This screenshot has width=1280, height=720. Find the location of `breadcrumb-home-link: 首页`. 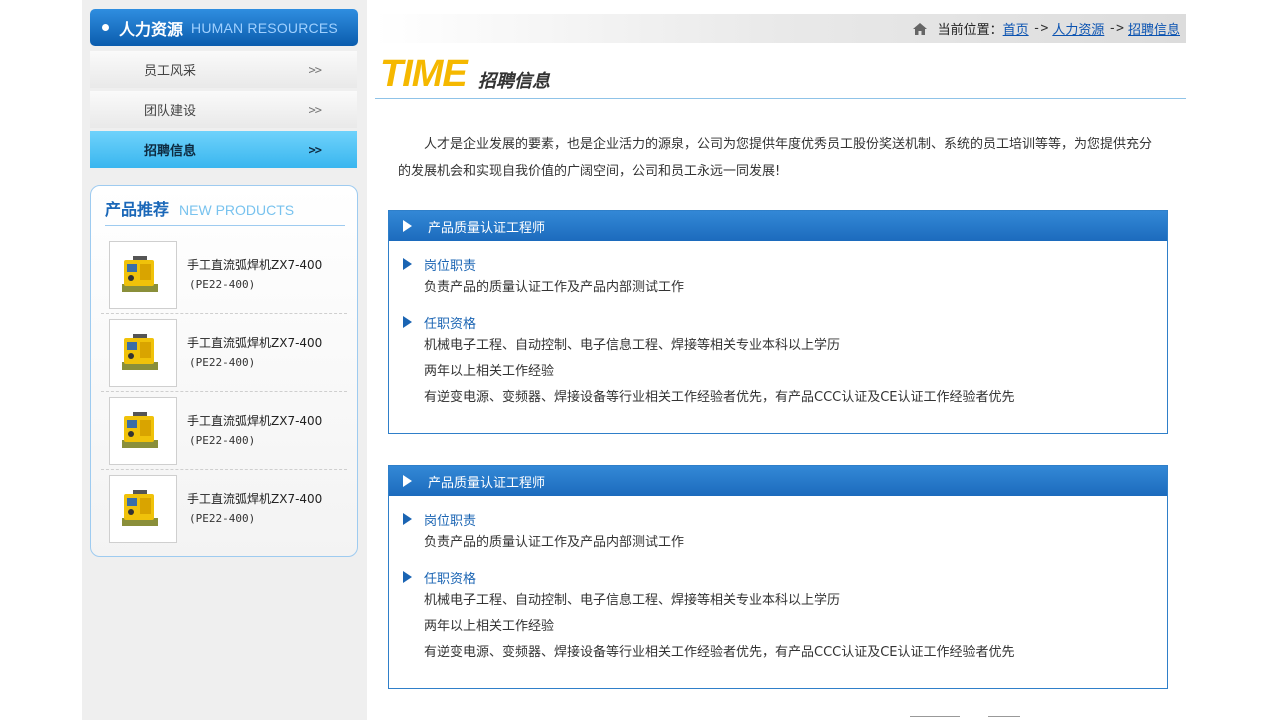

breadcrumb-home-link: 首页 is located at coordinates (1016, 28).